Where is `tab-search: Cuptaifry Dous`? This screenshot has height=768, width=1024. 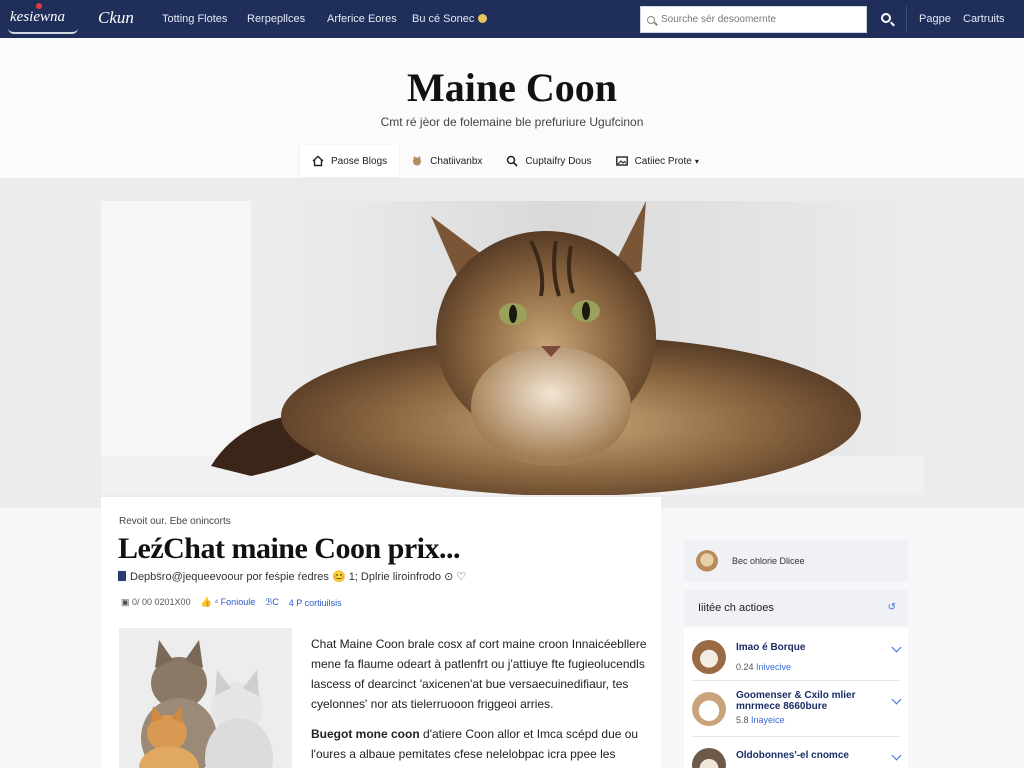 tab-search: Cuptaifry Dous is located at coordinates (548, 161).